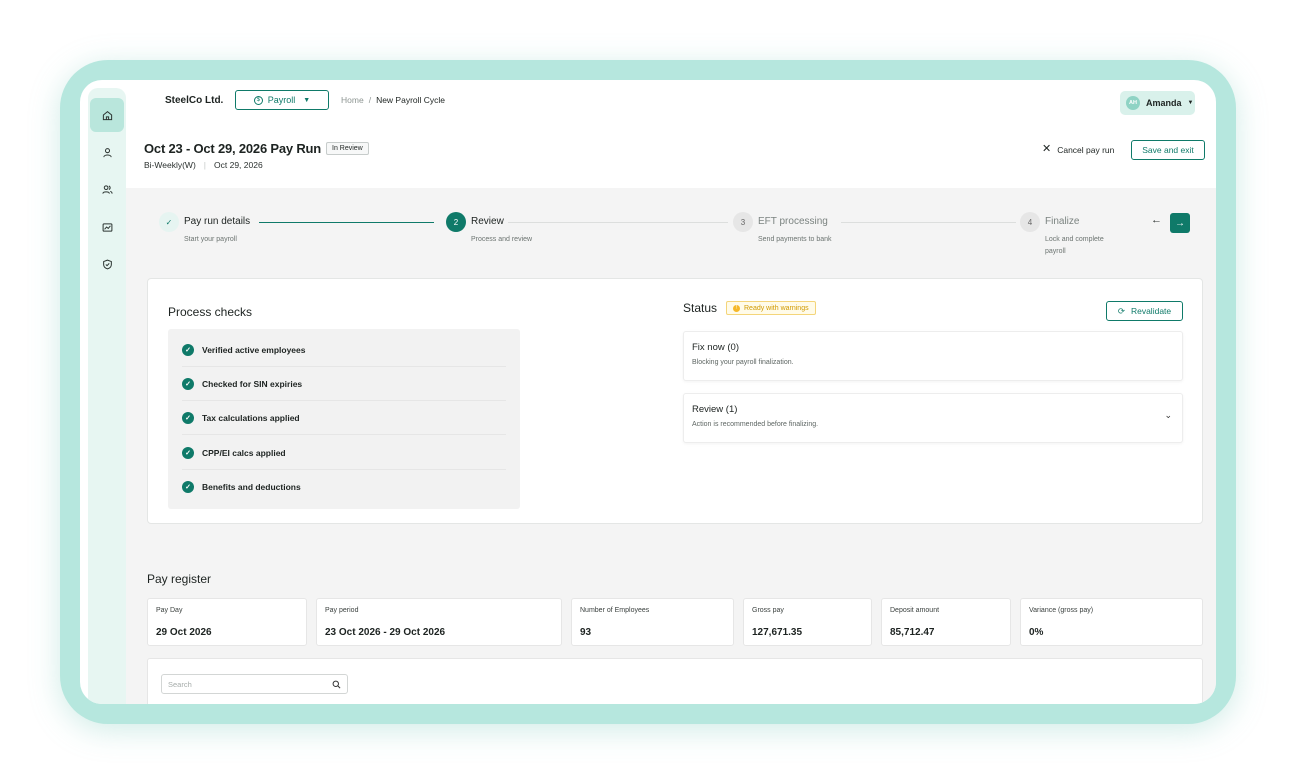 This screenshot has height=784, width=1296. Describe the element at coordinates (1151, 311) in the screenshot. I see `revalidate-label: Revalidate` at that location.